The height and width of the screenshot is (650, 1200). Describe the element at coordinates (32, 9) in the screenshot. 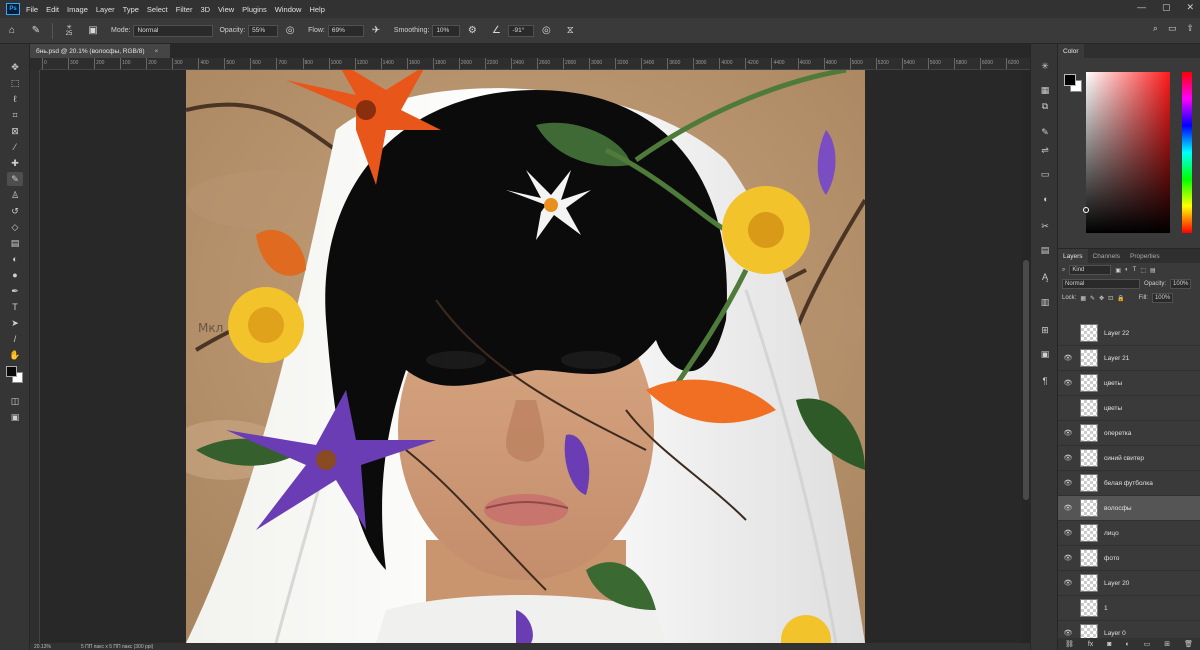

I see `menu-file: File` at that location.